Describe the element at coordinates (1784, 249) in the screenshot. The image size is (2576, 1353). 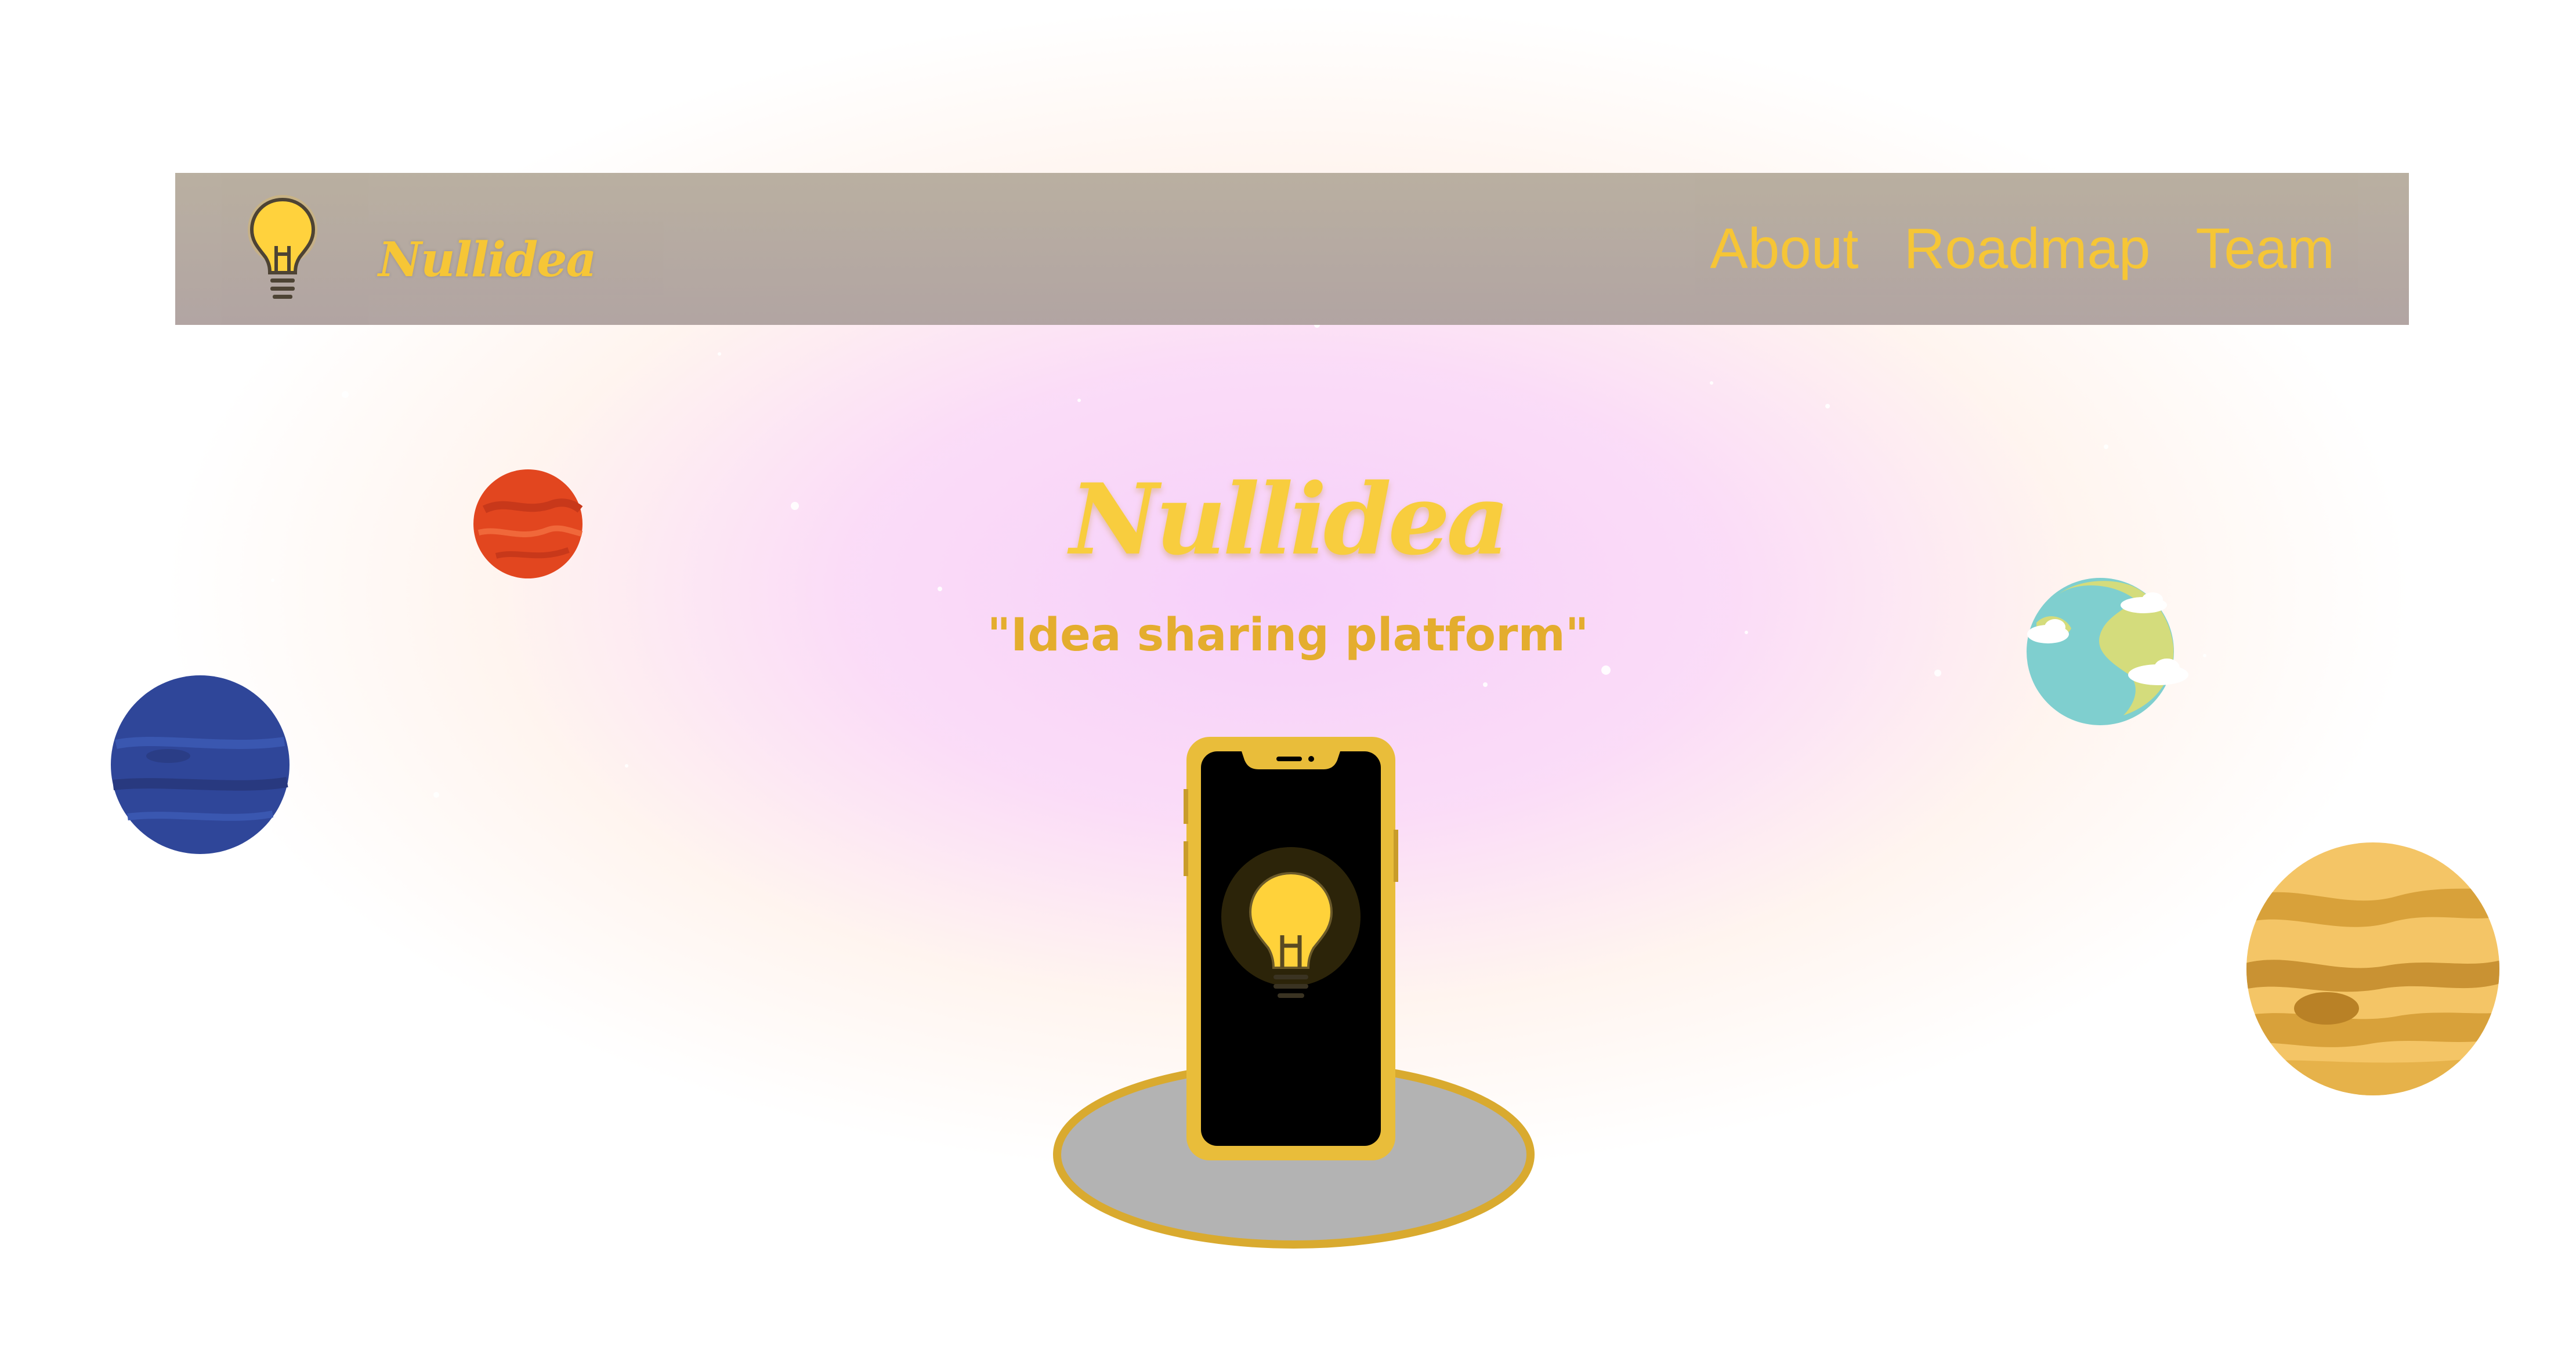
I see `nav-link-about: About` at that location.